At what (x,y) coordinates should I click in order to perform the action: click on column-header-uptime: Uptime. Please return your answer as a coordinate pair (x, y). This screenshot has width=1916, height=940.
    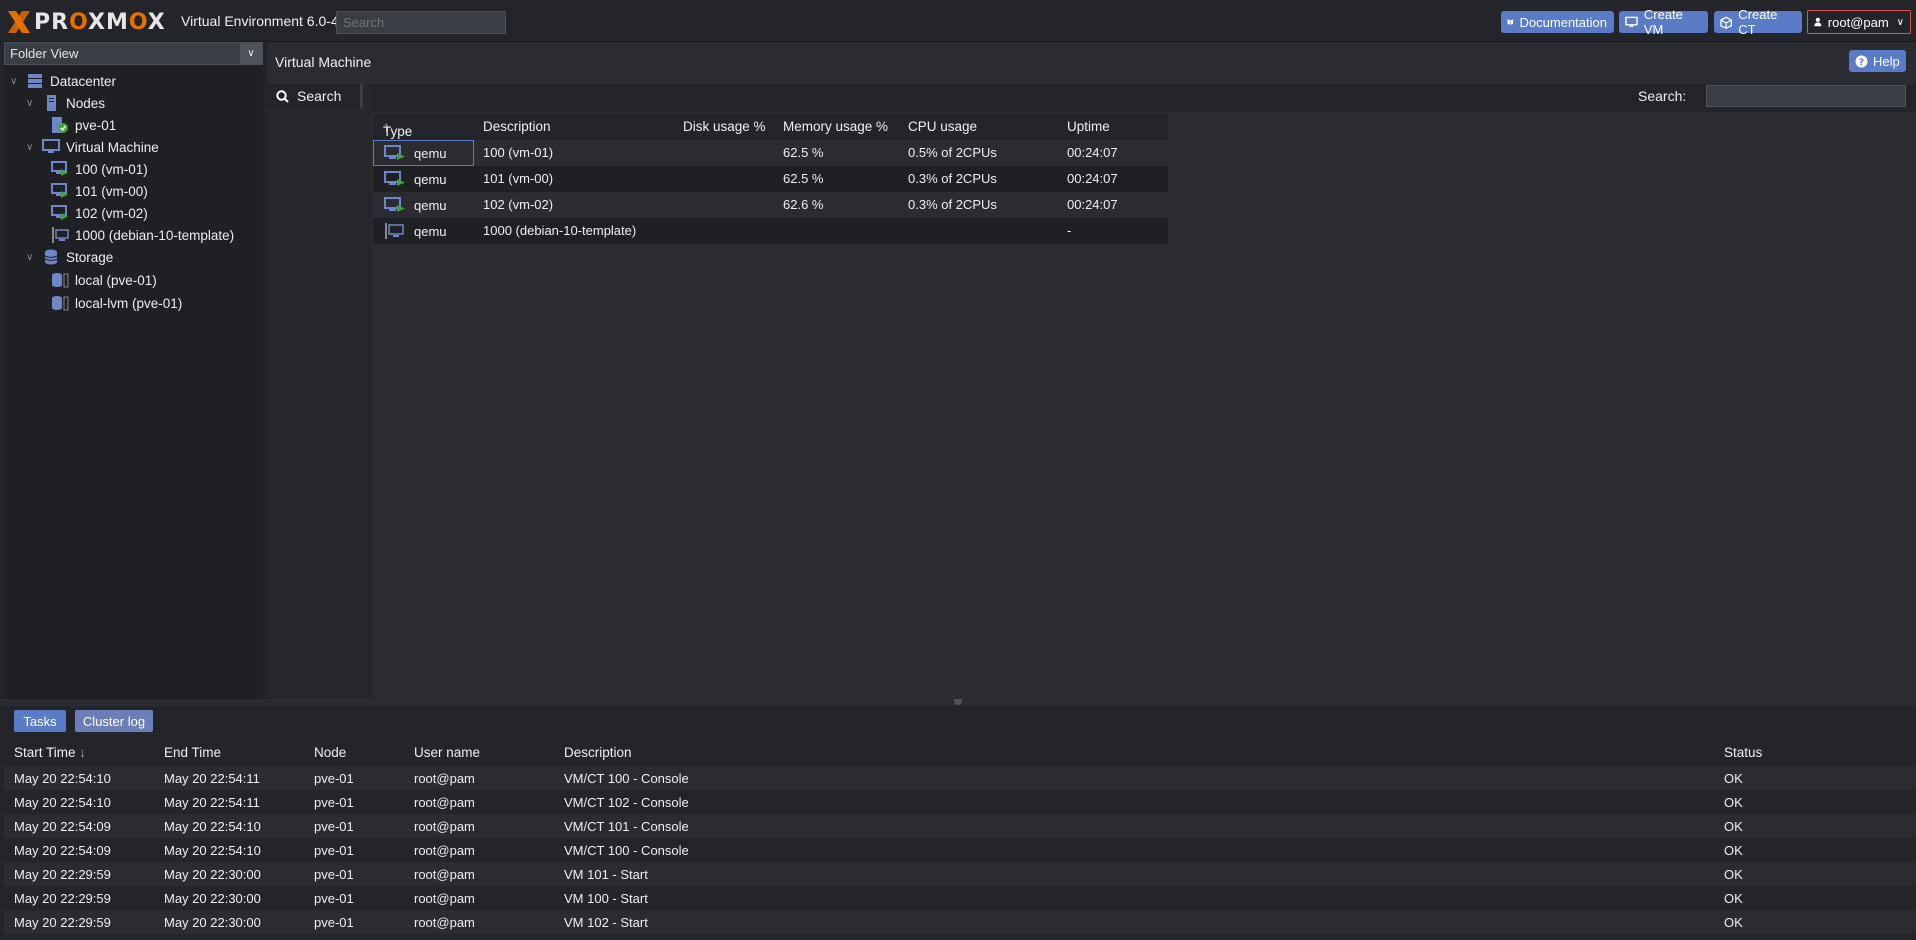
    Looking at the image, I should click on (1088, 126).